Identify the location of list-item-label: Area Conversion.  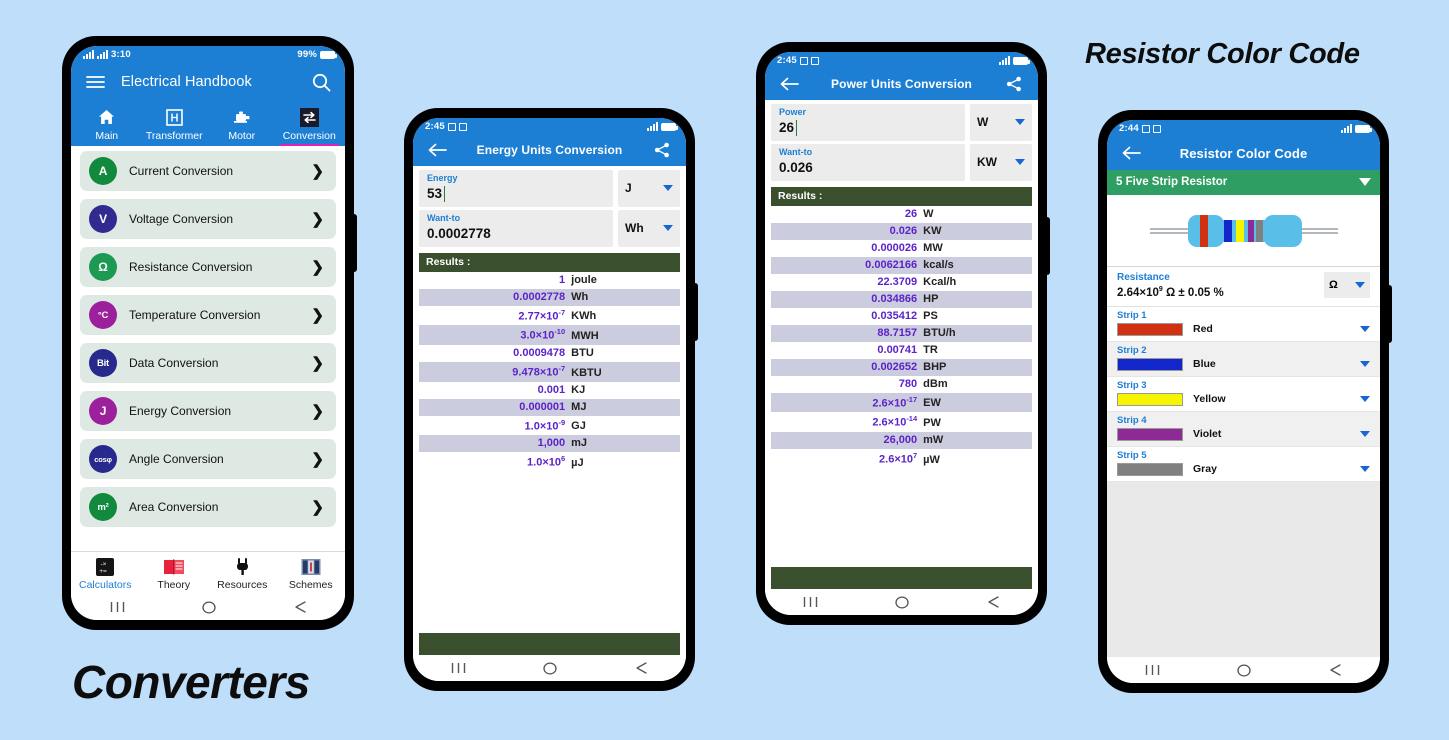
(174, 507).